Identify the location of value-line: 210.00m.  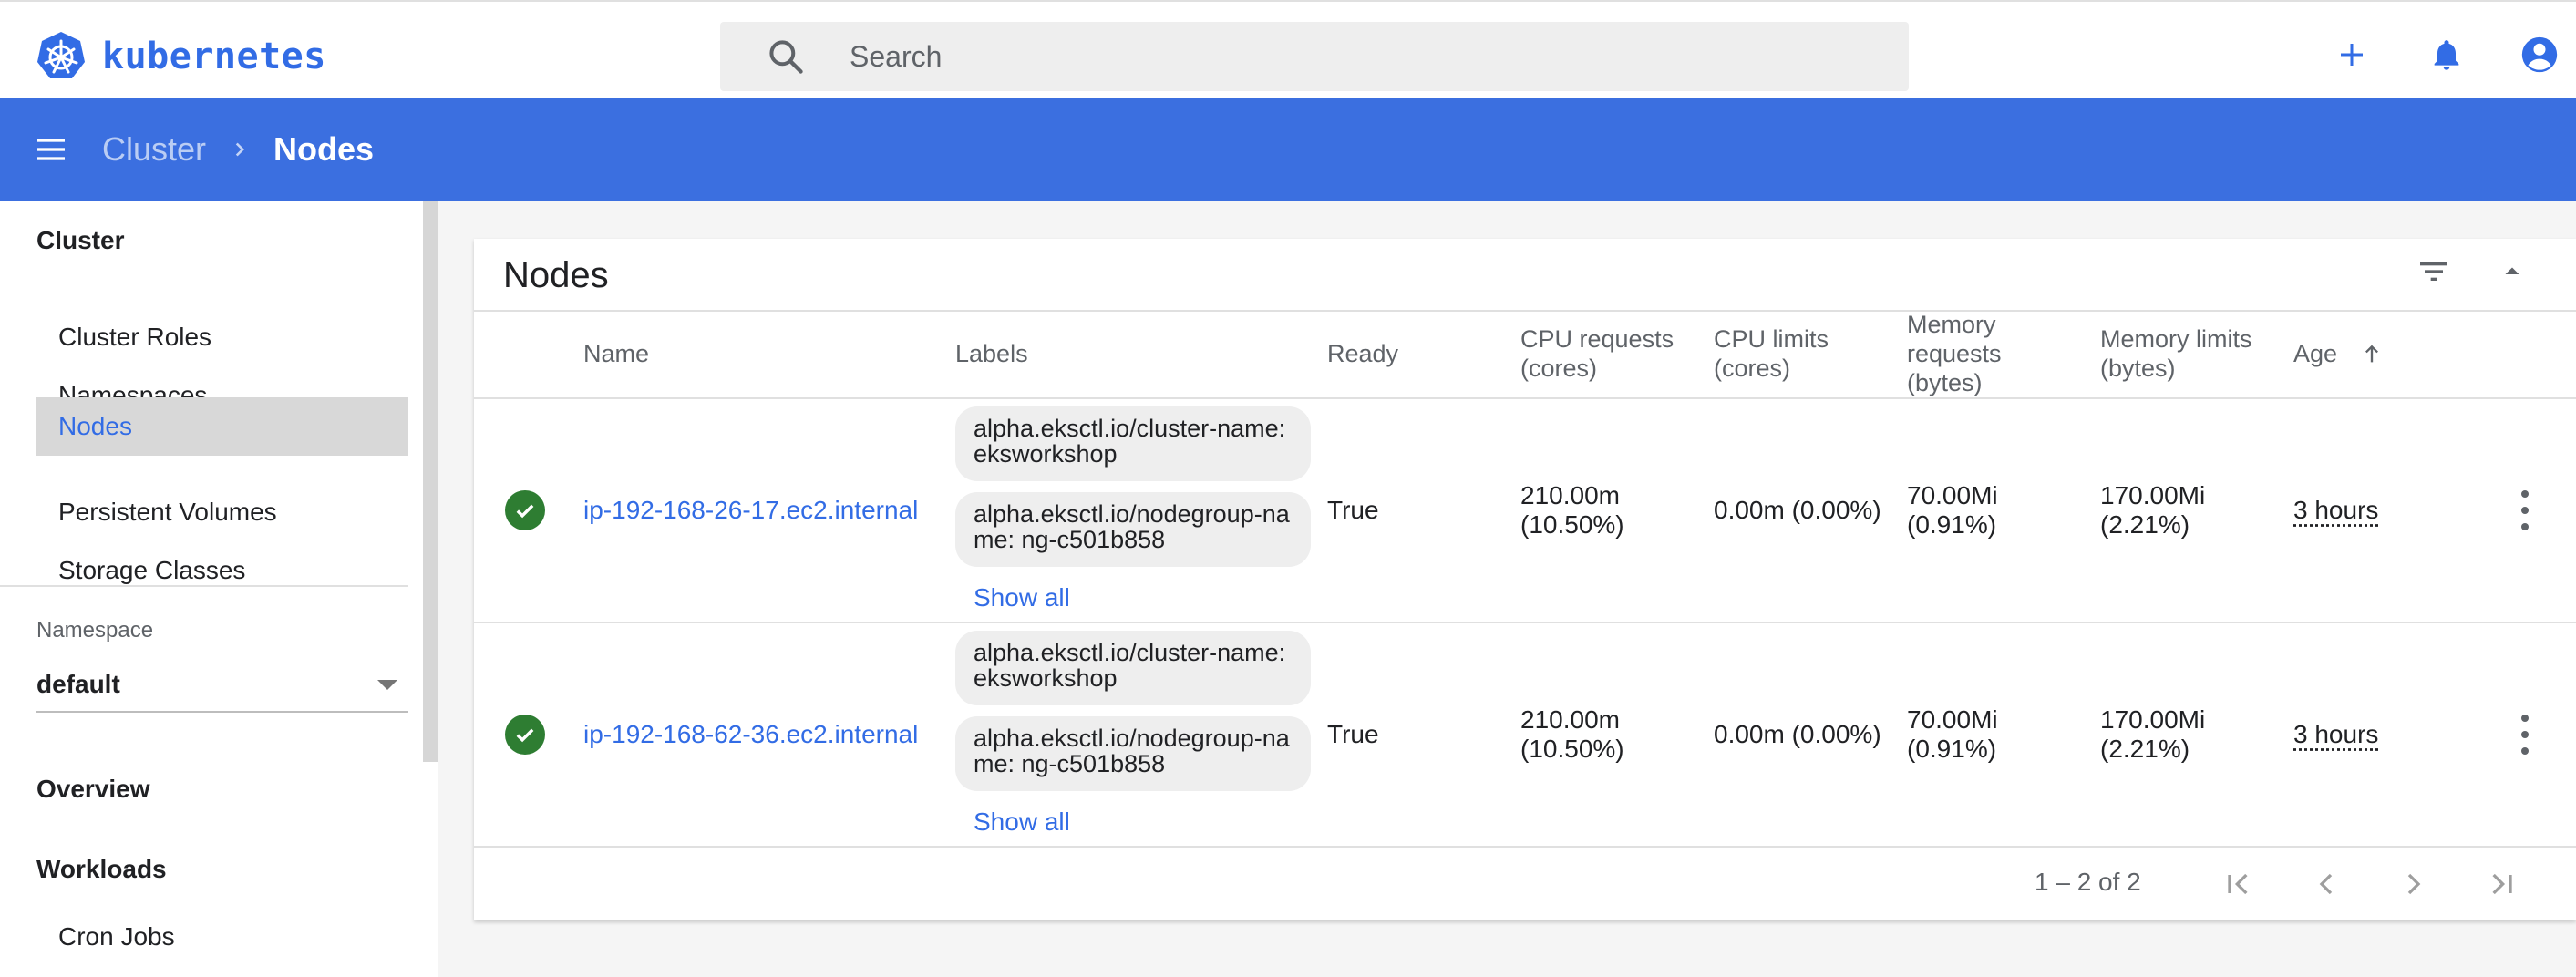
(1570, 495).